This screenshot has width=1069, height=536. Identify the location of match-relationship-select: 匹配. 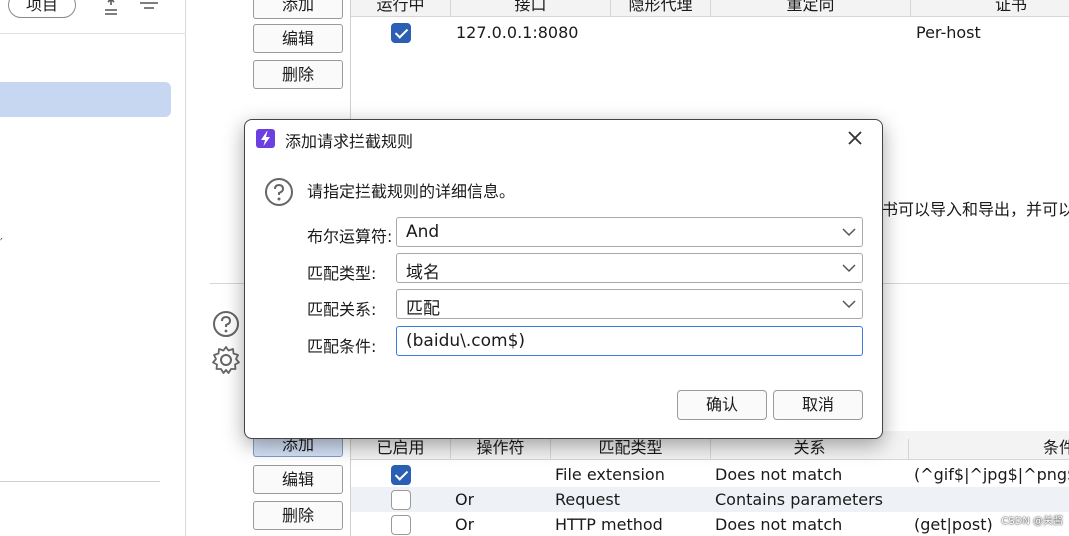
(629, 304).